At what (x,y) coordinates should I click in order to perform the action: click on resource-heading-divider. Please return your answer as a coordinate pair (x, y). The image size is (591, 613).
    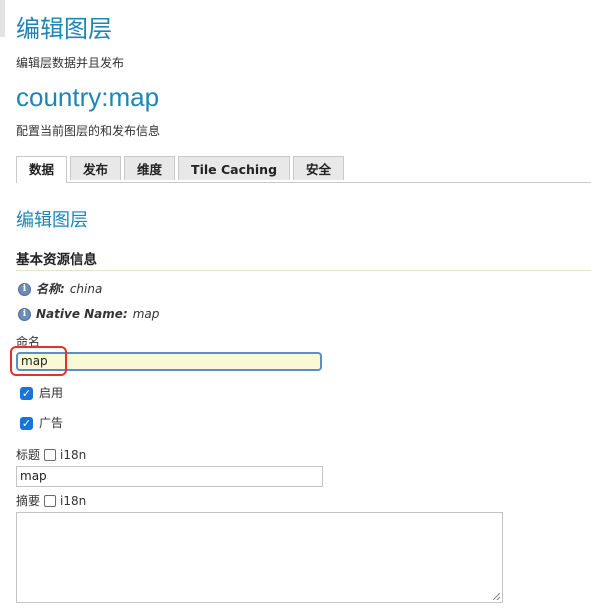
    Looking at the image, I should click on (303, 270).